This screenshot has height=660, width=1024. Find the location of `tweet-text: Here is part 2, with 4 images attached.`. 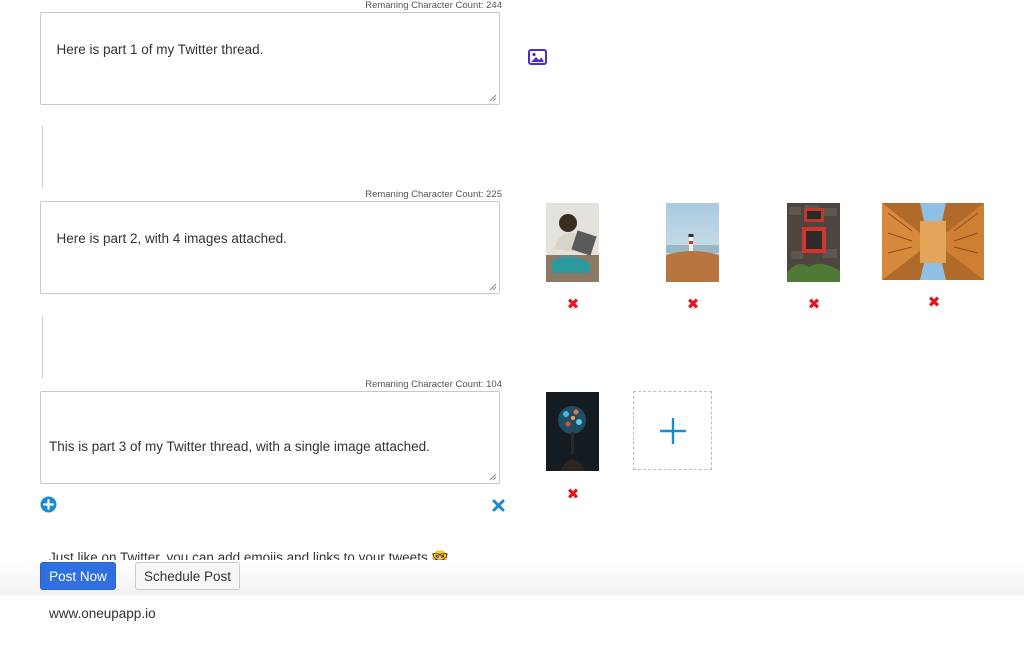

tweet-text: Here is part 2, with 4 images attached. is located at coordinates (171, 238).